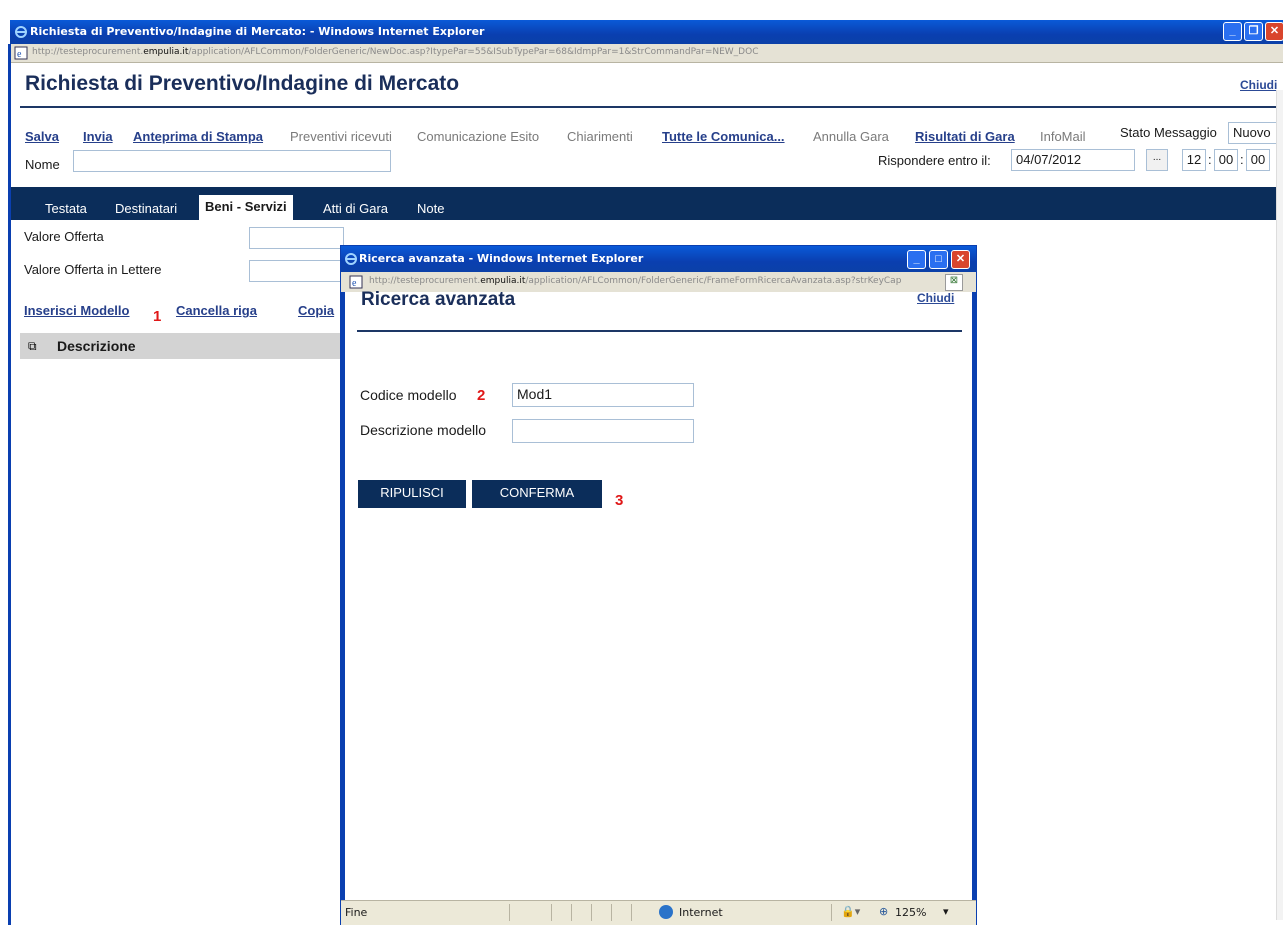 The image size is (1283, 925). I want to click on nome-input, so click(232, 161).